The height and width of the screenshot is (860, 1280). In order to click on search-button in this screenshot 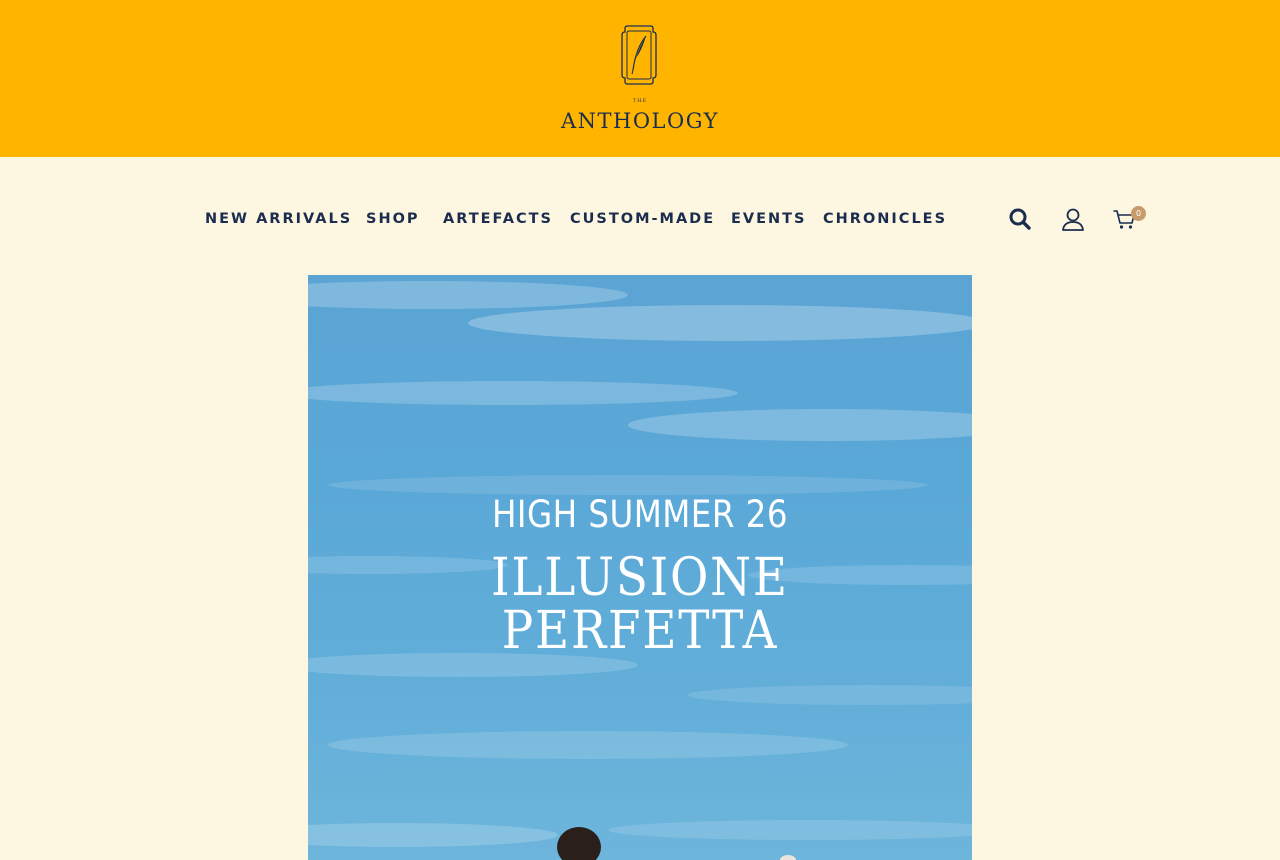, I will do `click(1020, 219)`.